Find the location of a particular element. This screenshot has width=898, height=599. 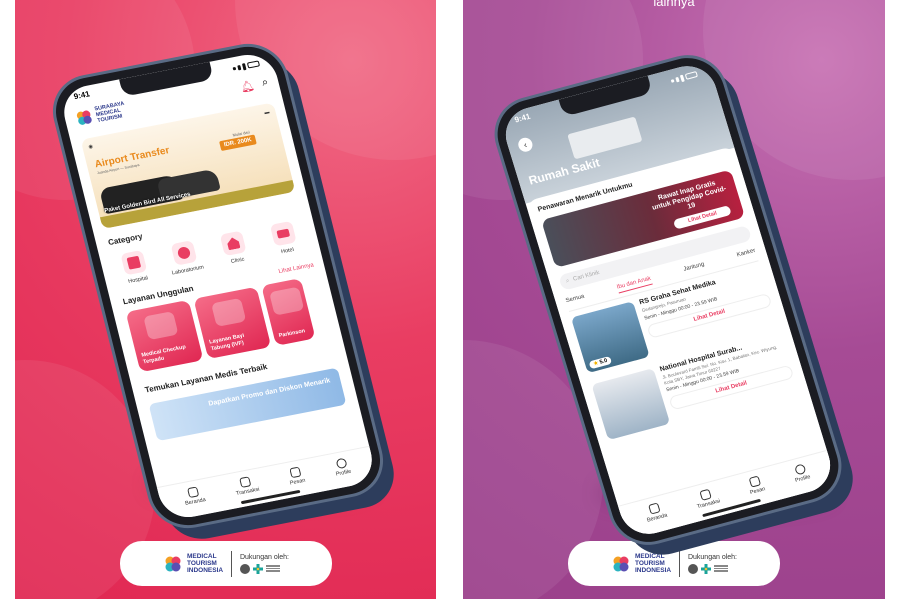

category-title: Category is located at coordinates (125, 239).